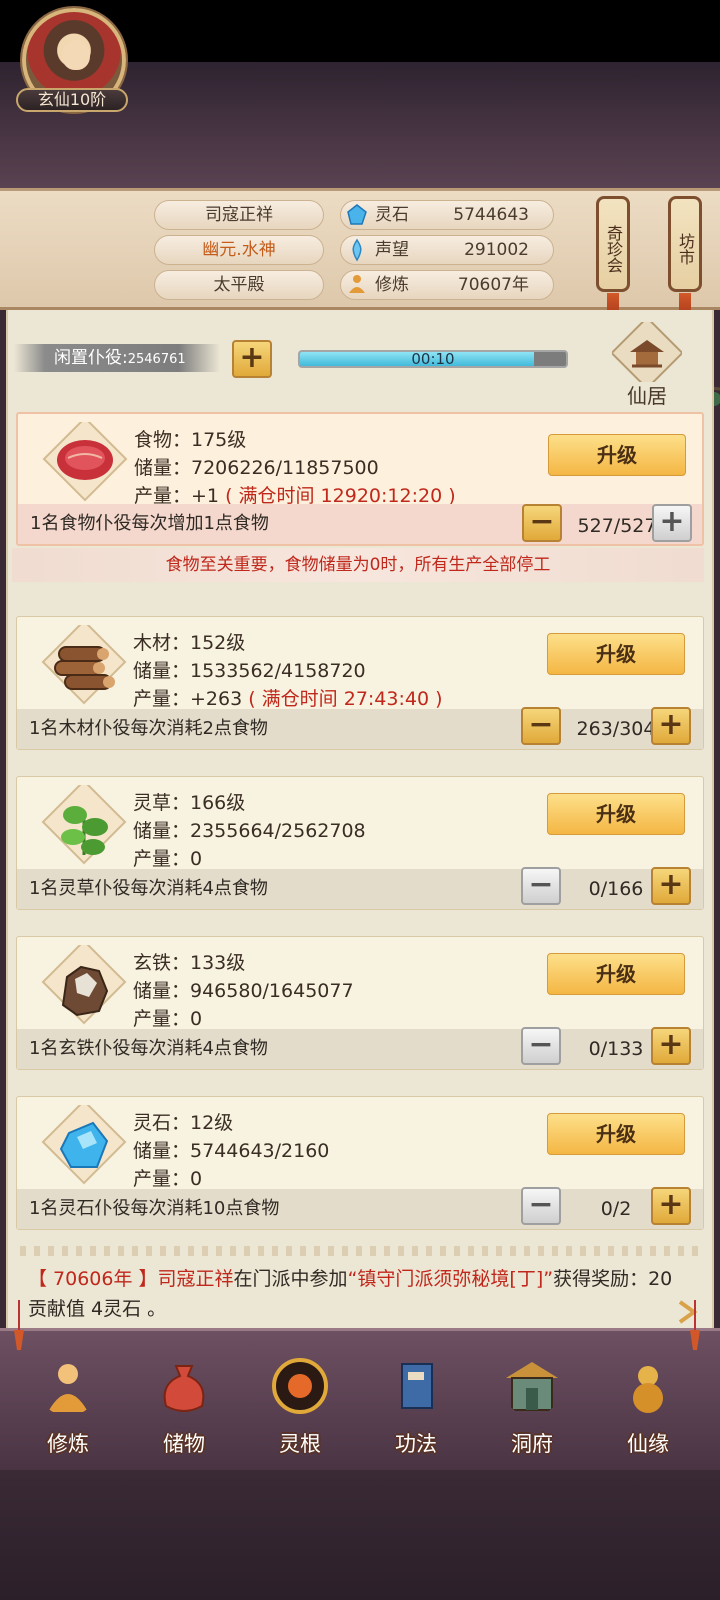 The image size is (720, 1600). Describe the element at coordinates (189, 643) in the screenshot. I see `resource-level: 木材：152级` at that location.